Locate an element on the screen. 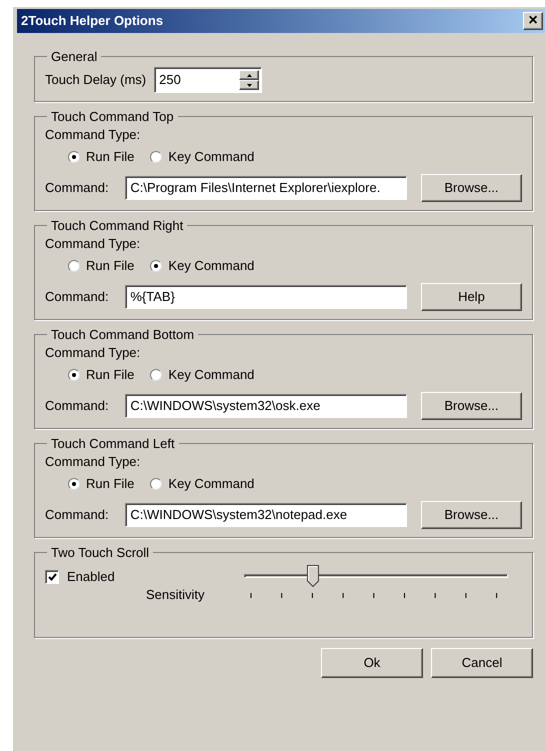 The width and height of the screenshot is (545, 751). dialog-button: Cancel is located at coordinates (482, 663).